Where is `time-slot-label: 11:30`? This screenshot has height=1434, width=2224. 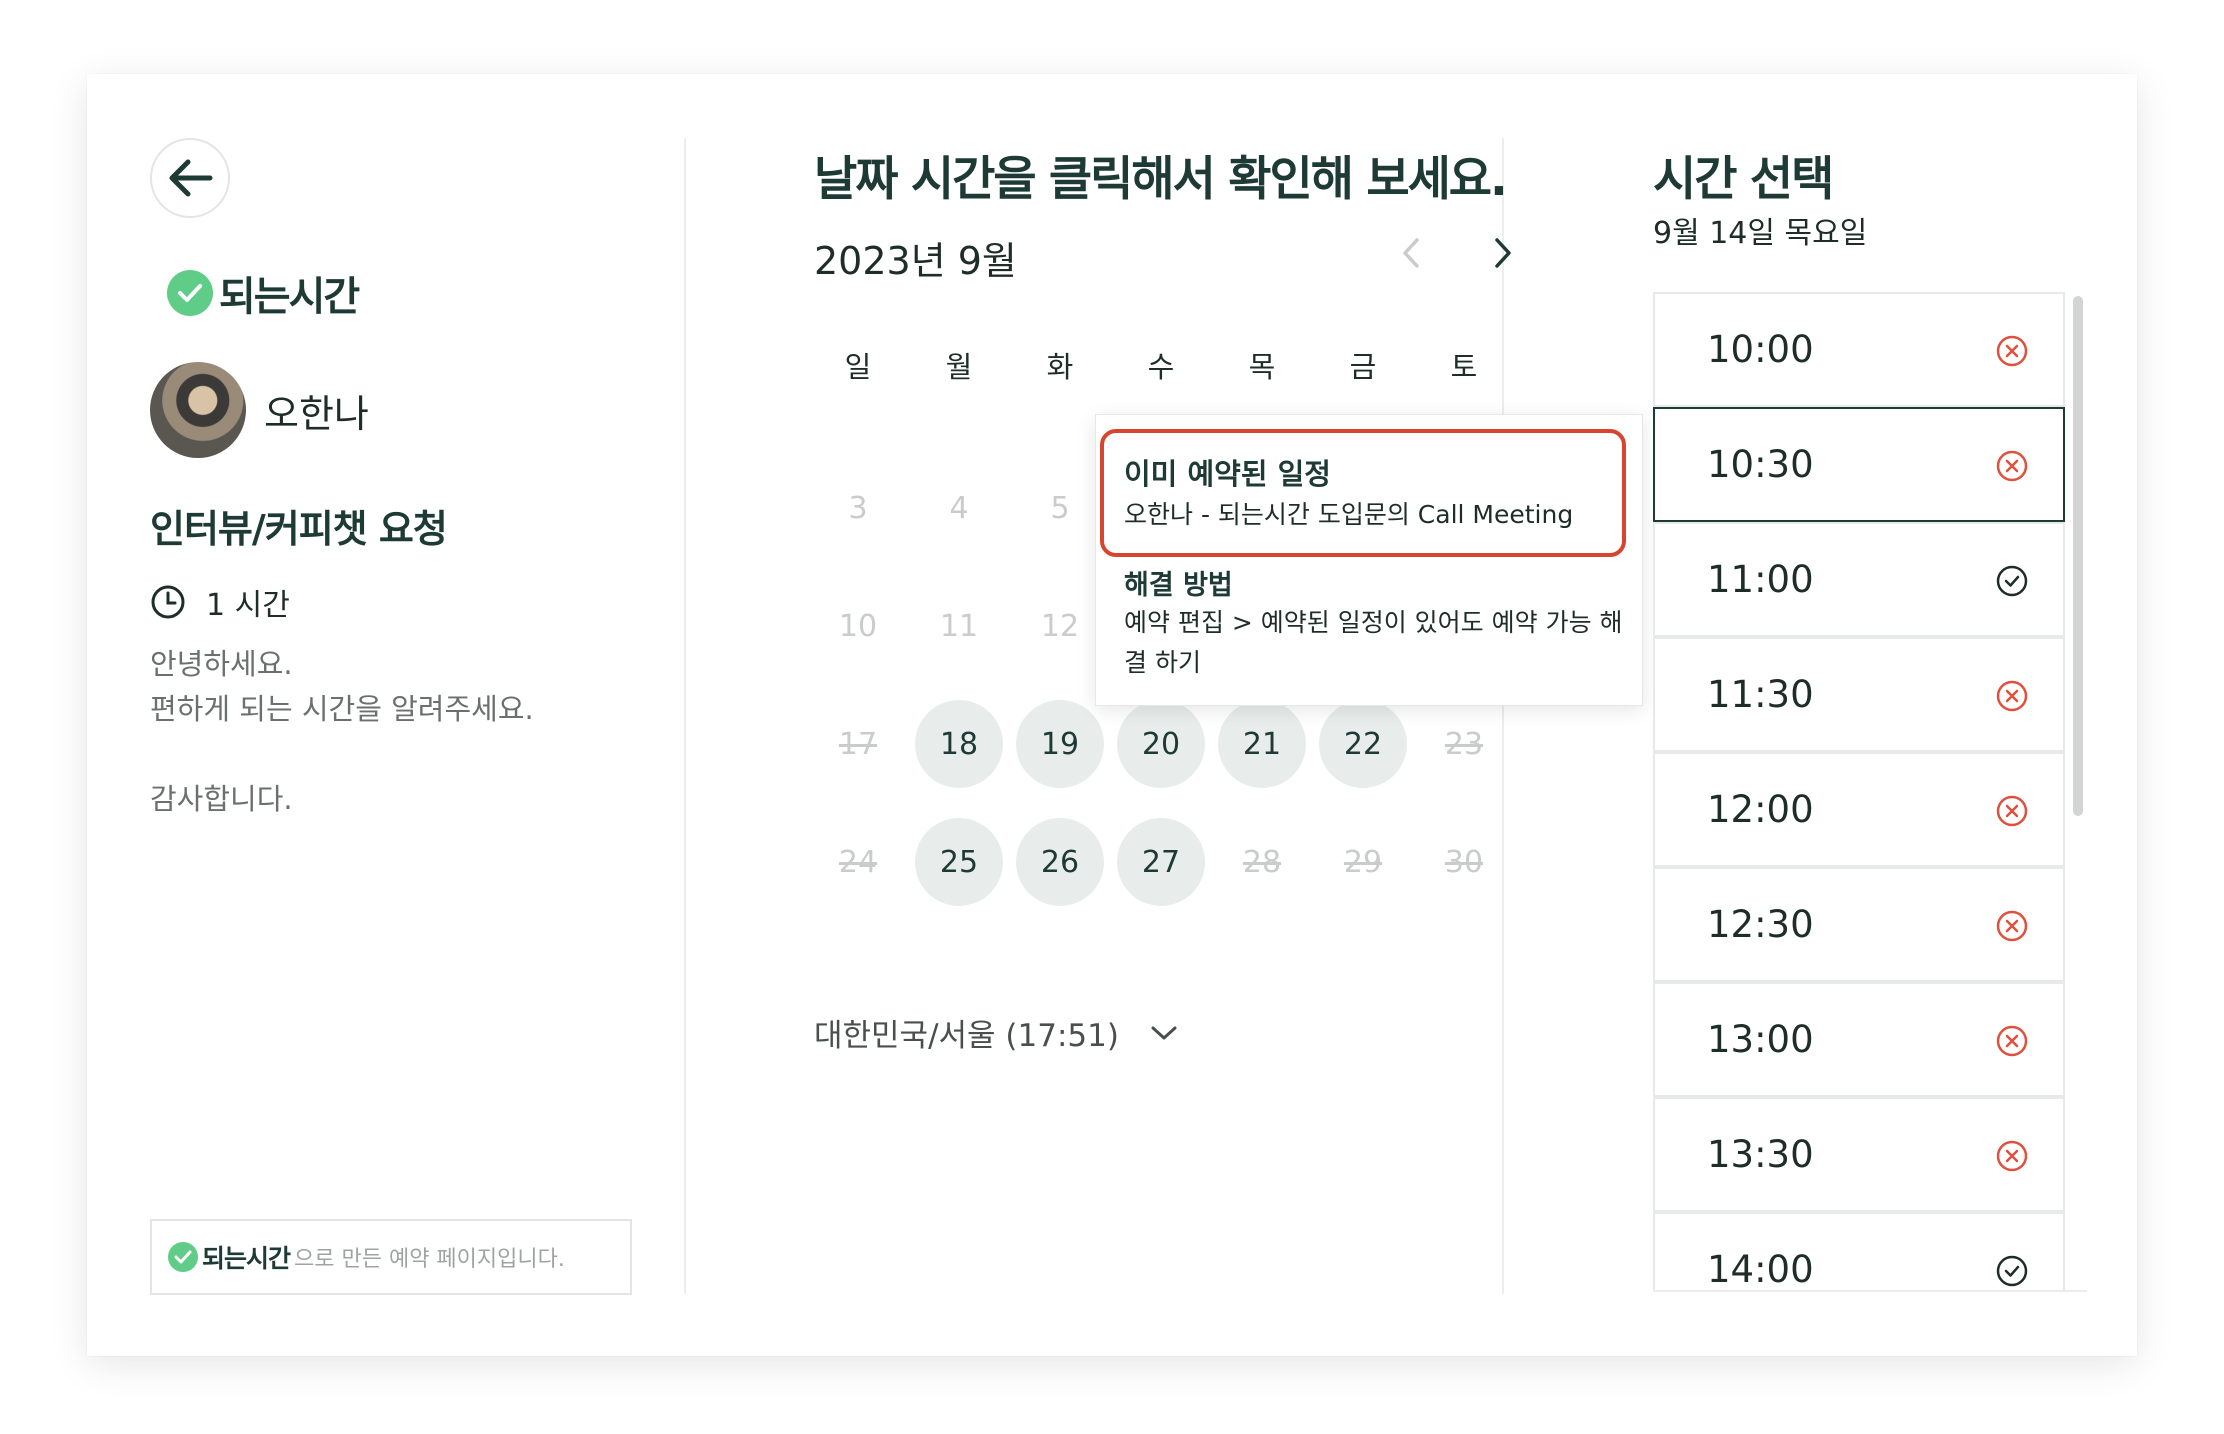 time-slot-label: 11:30 is located at coordinates (1760, 694).